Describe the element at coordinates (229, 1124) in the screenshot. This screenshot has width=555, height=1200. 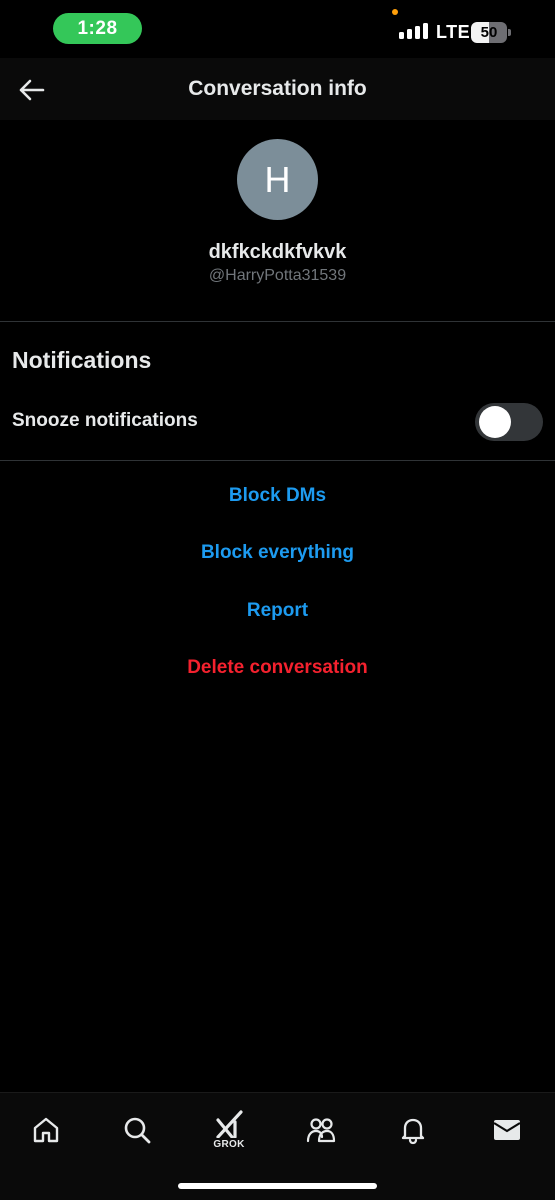
I see `grok-icon` at that location.